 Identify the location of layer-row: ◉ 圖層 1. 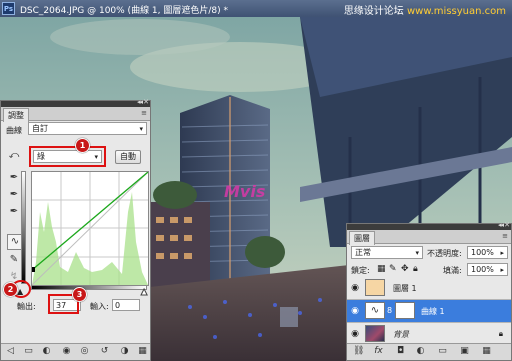
(429, 288).